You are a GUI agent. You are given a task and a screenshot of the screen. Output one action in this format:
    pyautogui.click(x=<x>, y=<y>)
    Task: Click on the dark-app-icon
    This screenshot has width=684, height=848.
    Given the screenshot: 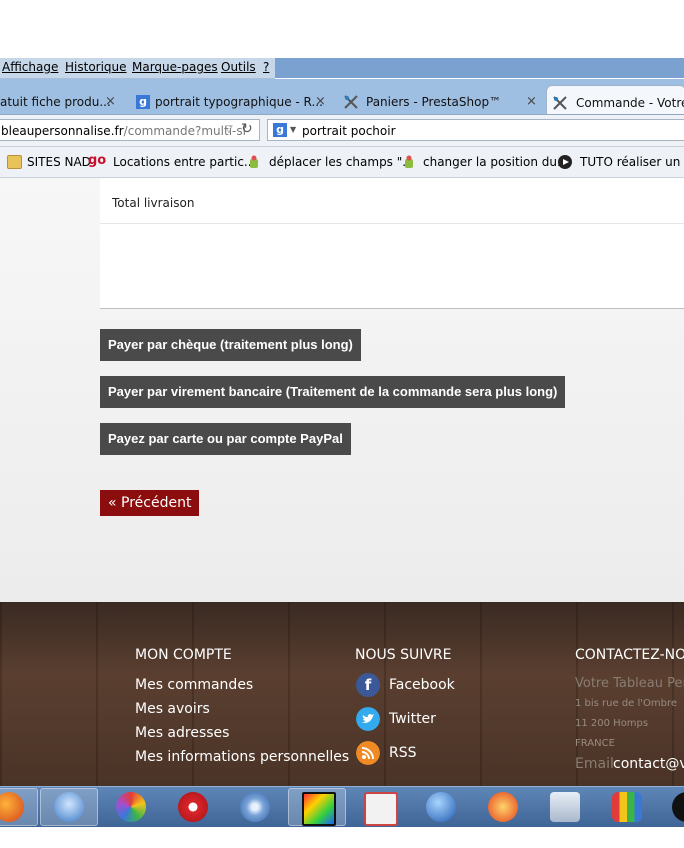 What is the action you would take?
    pyautogui.click(x=678, y=807)
    